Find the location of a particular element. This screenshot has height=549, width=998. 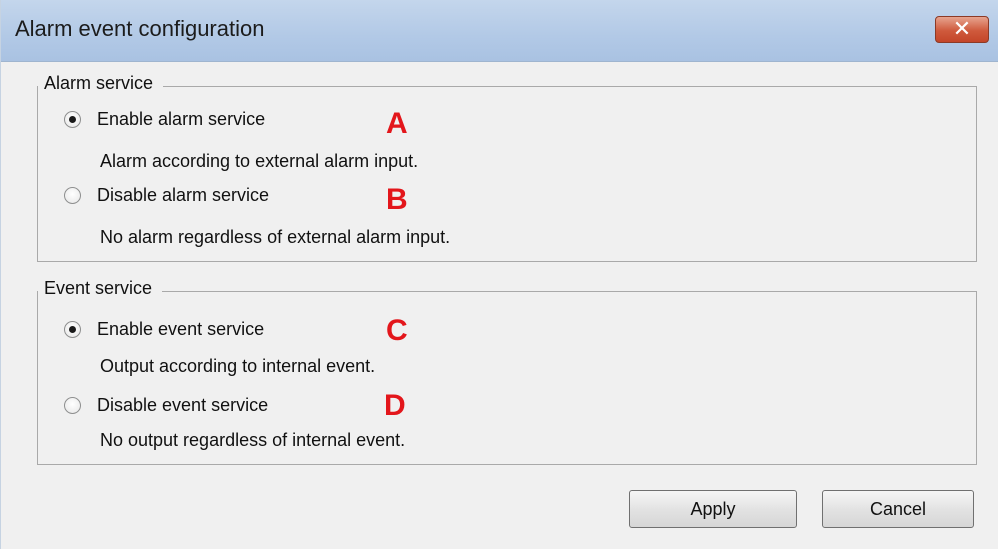

disable-event-label: Disable event service is located at coordinates (182, 405).